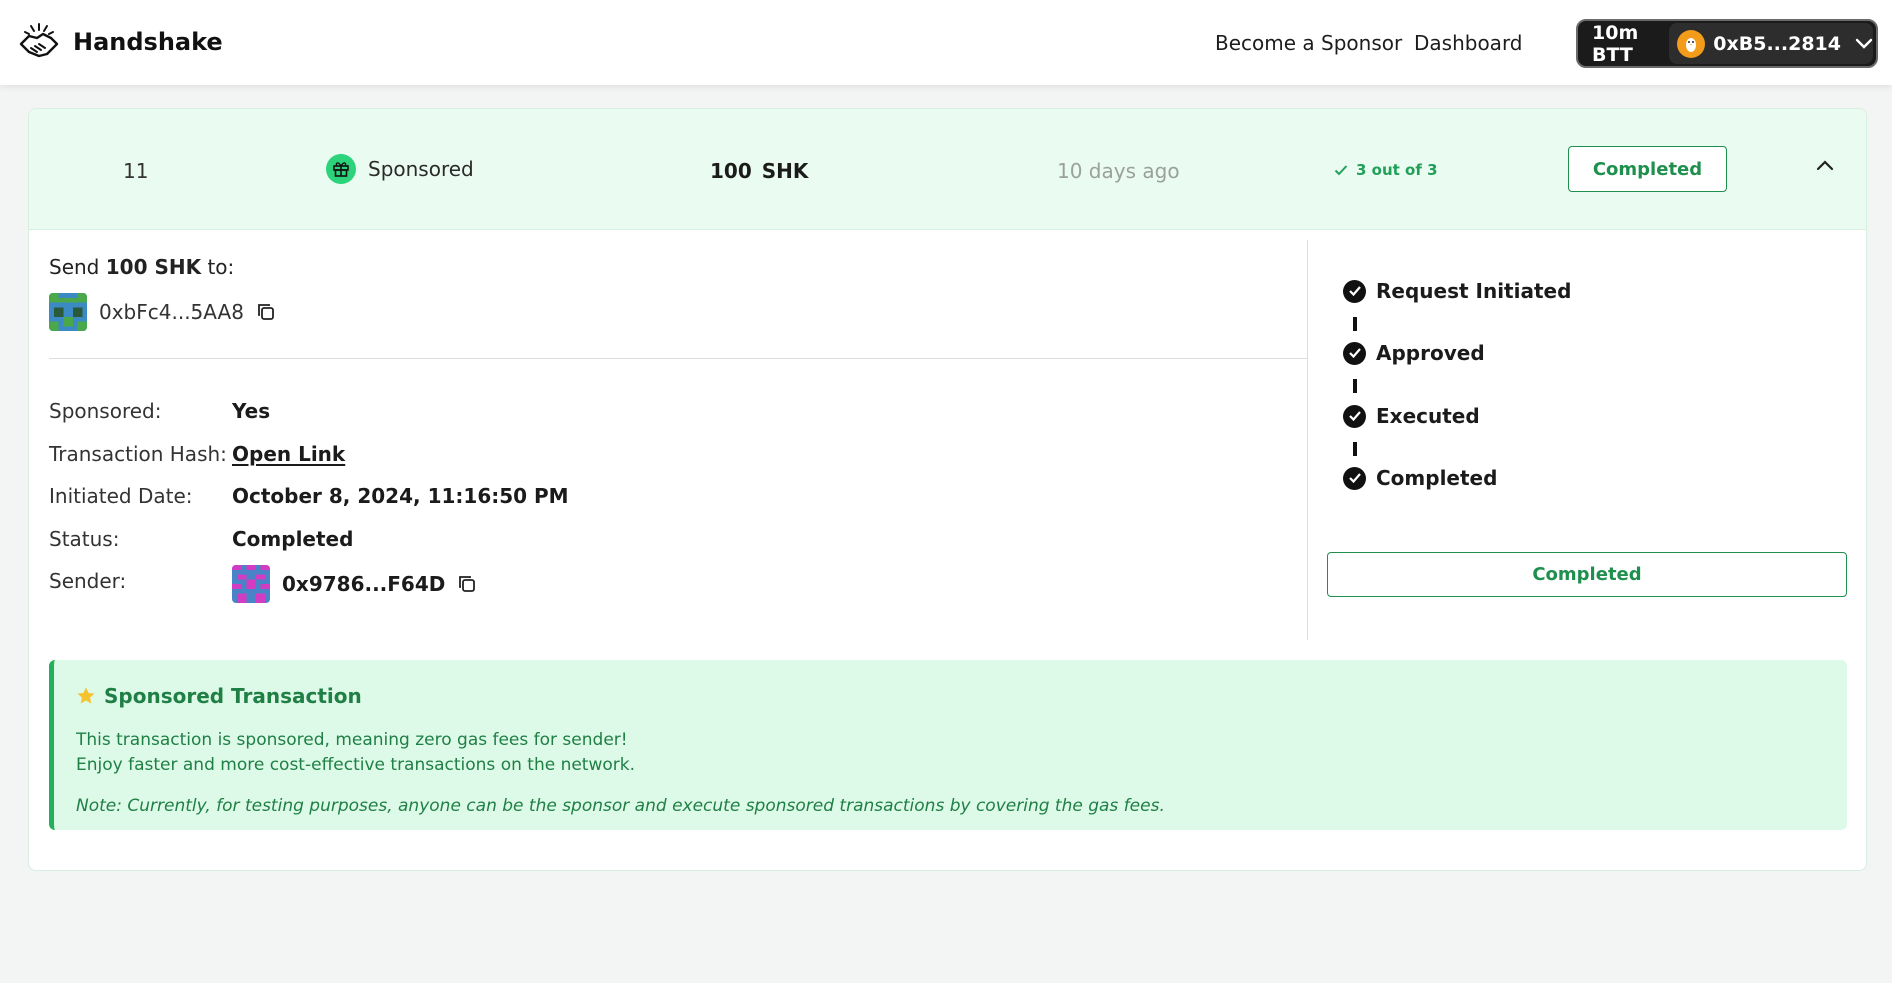 Image resolution: width=1892 pixels, height=983 pixels. Describe the element at coordinates (221, 267) in the screenshot. I see `send-suffix: to:` at that location.